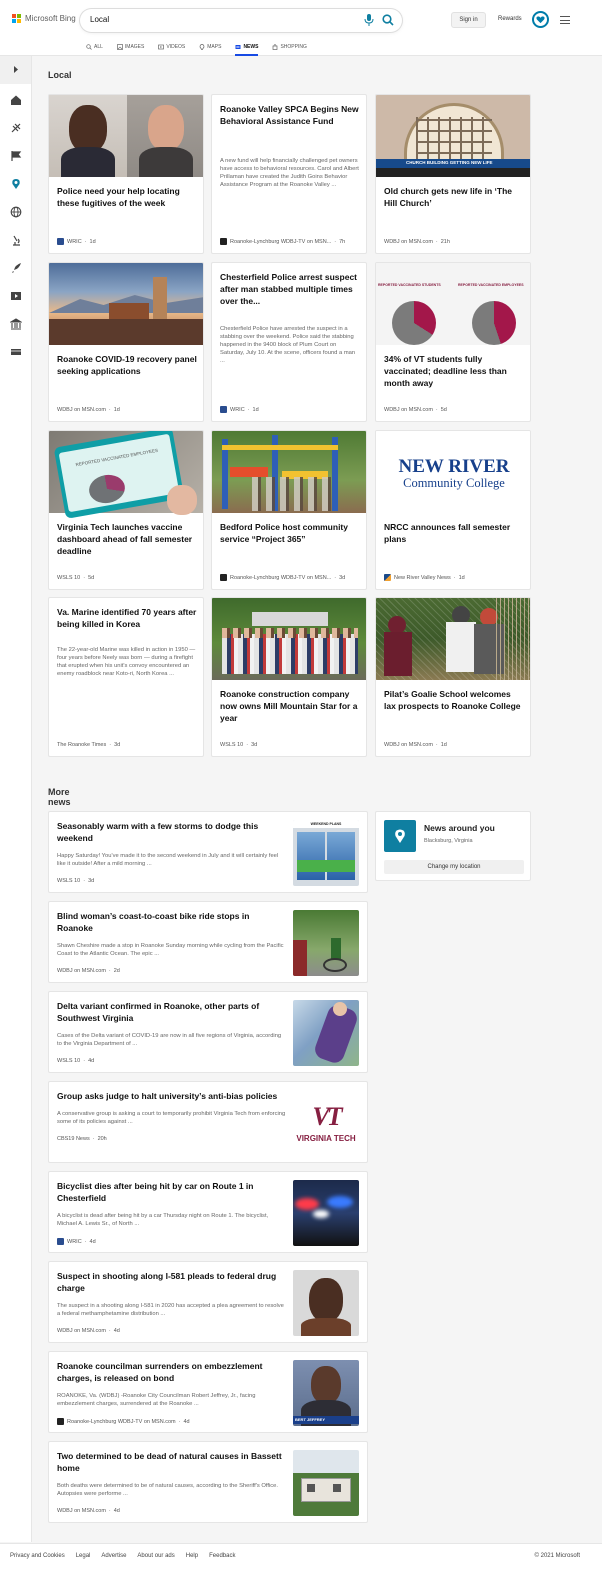  What do you see at coordinates (76, 1061) in the screenshot?
I see `item-meta: WSLS 10 · 4d` at bounding box center [76, 1061].